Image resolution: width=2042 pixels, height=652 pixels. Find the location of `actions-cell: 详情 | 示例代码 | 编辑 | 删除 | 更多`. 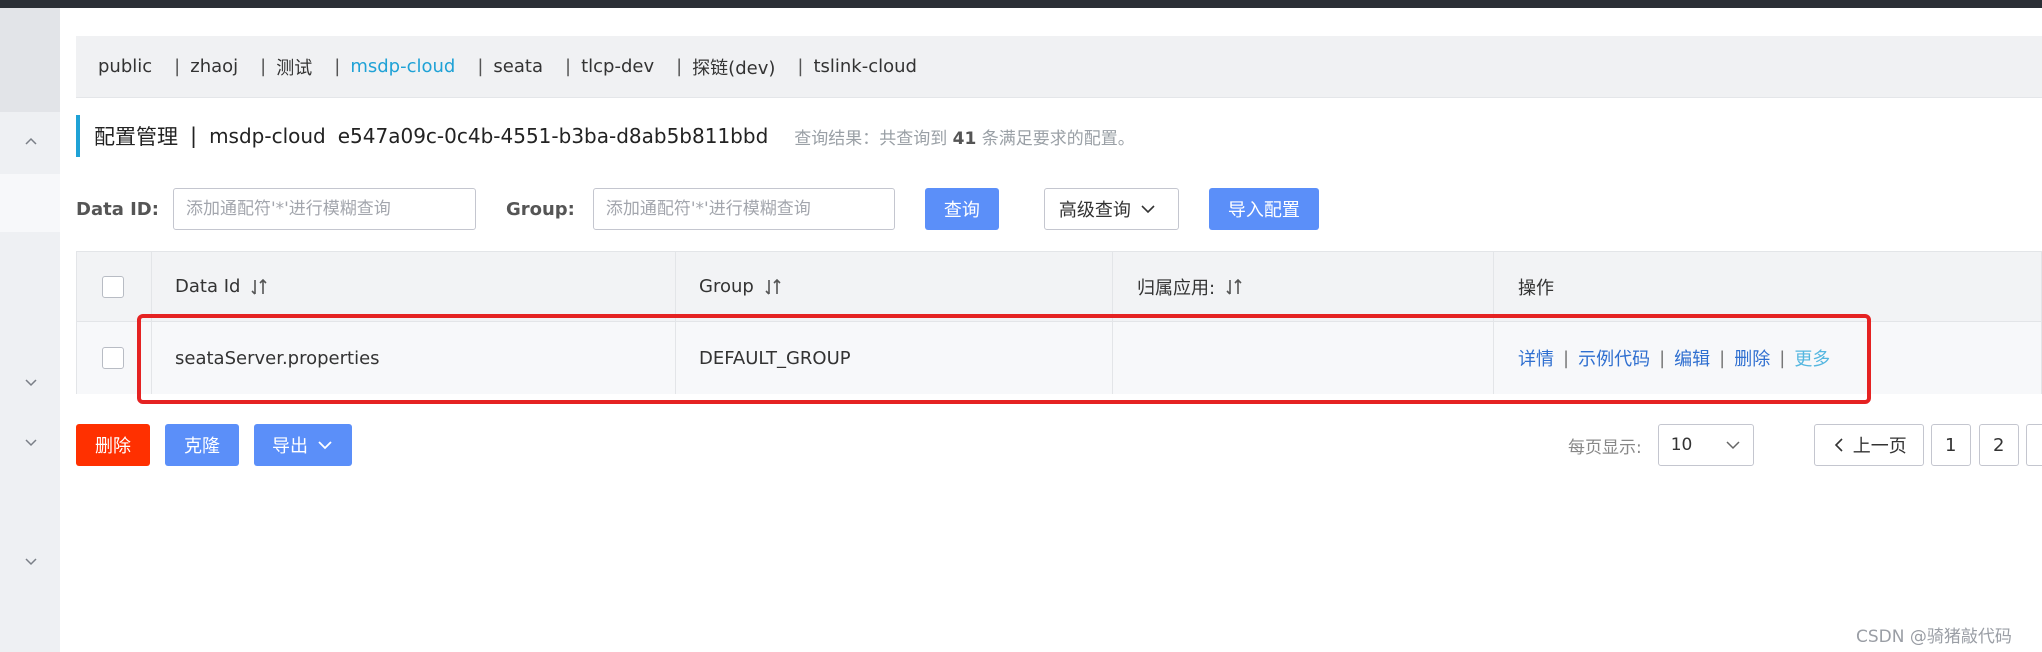

actions-cell: 详情 | 示例代码 | 编辑 | 删除 | 更多 is located at coordinates (1674, 358).